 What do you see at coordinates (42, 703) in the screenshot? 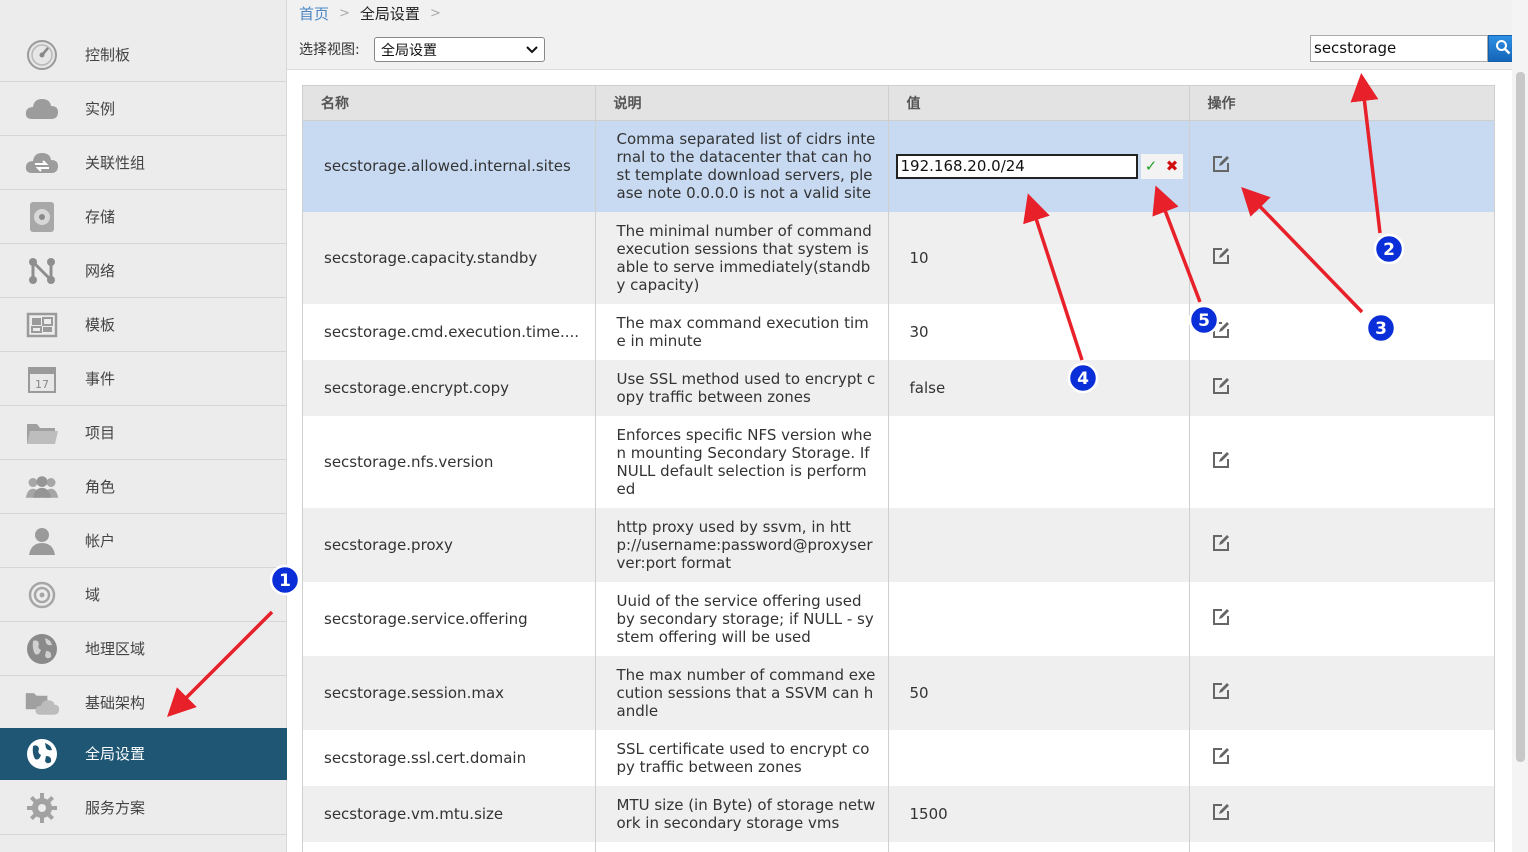
I see `infrastructure-icon` at bounding box center [42, 703].